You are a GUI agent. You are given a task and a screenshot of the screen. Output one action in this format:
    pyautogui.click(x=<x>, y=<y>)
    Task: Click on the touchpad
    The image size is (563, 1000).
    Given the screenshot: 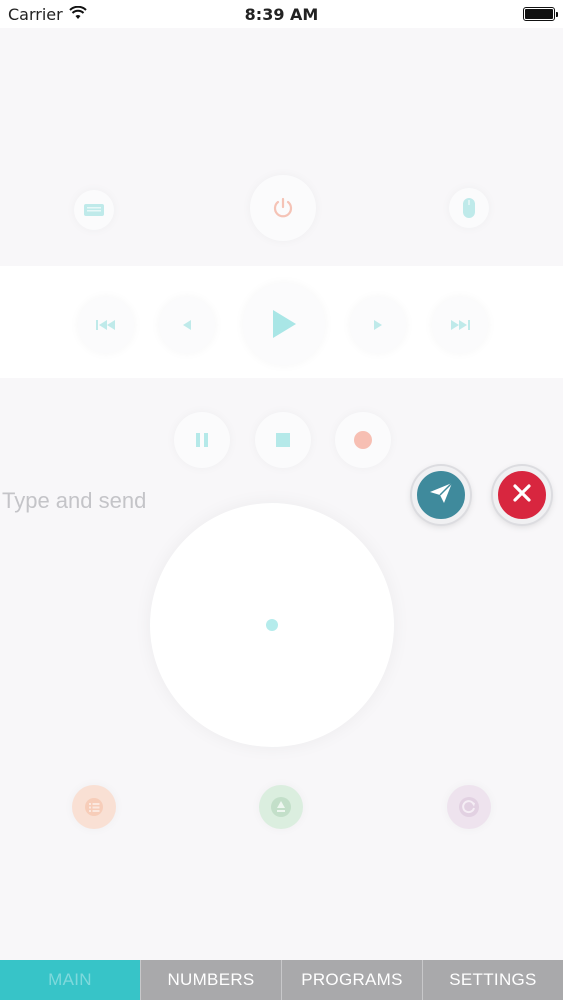 What is the action you would take?
    pyautogui.click(x=272, y=625)
    